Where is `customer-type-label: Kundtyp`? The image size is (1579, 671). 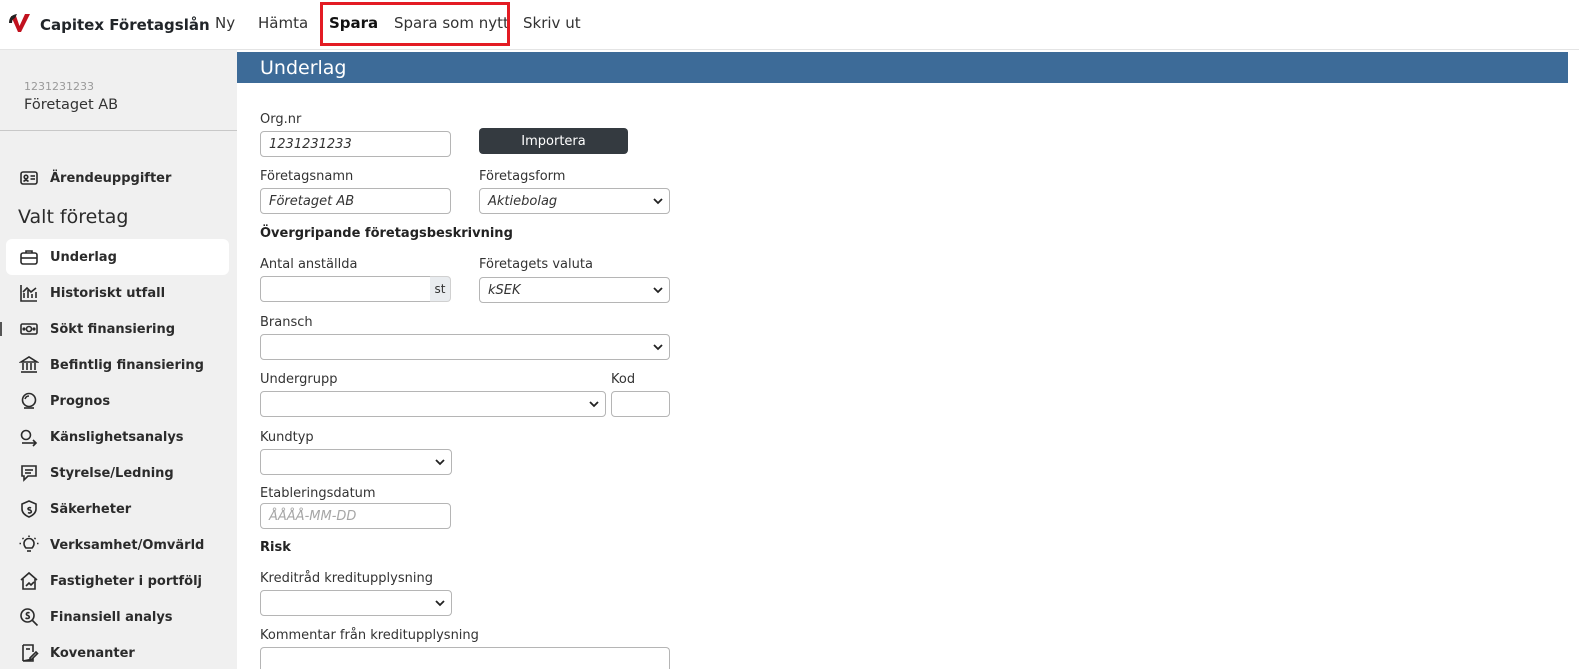
customer-type-label: Kundtyp is located at coordinates (287, 437).